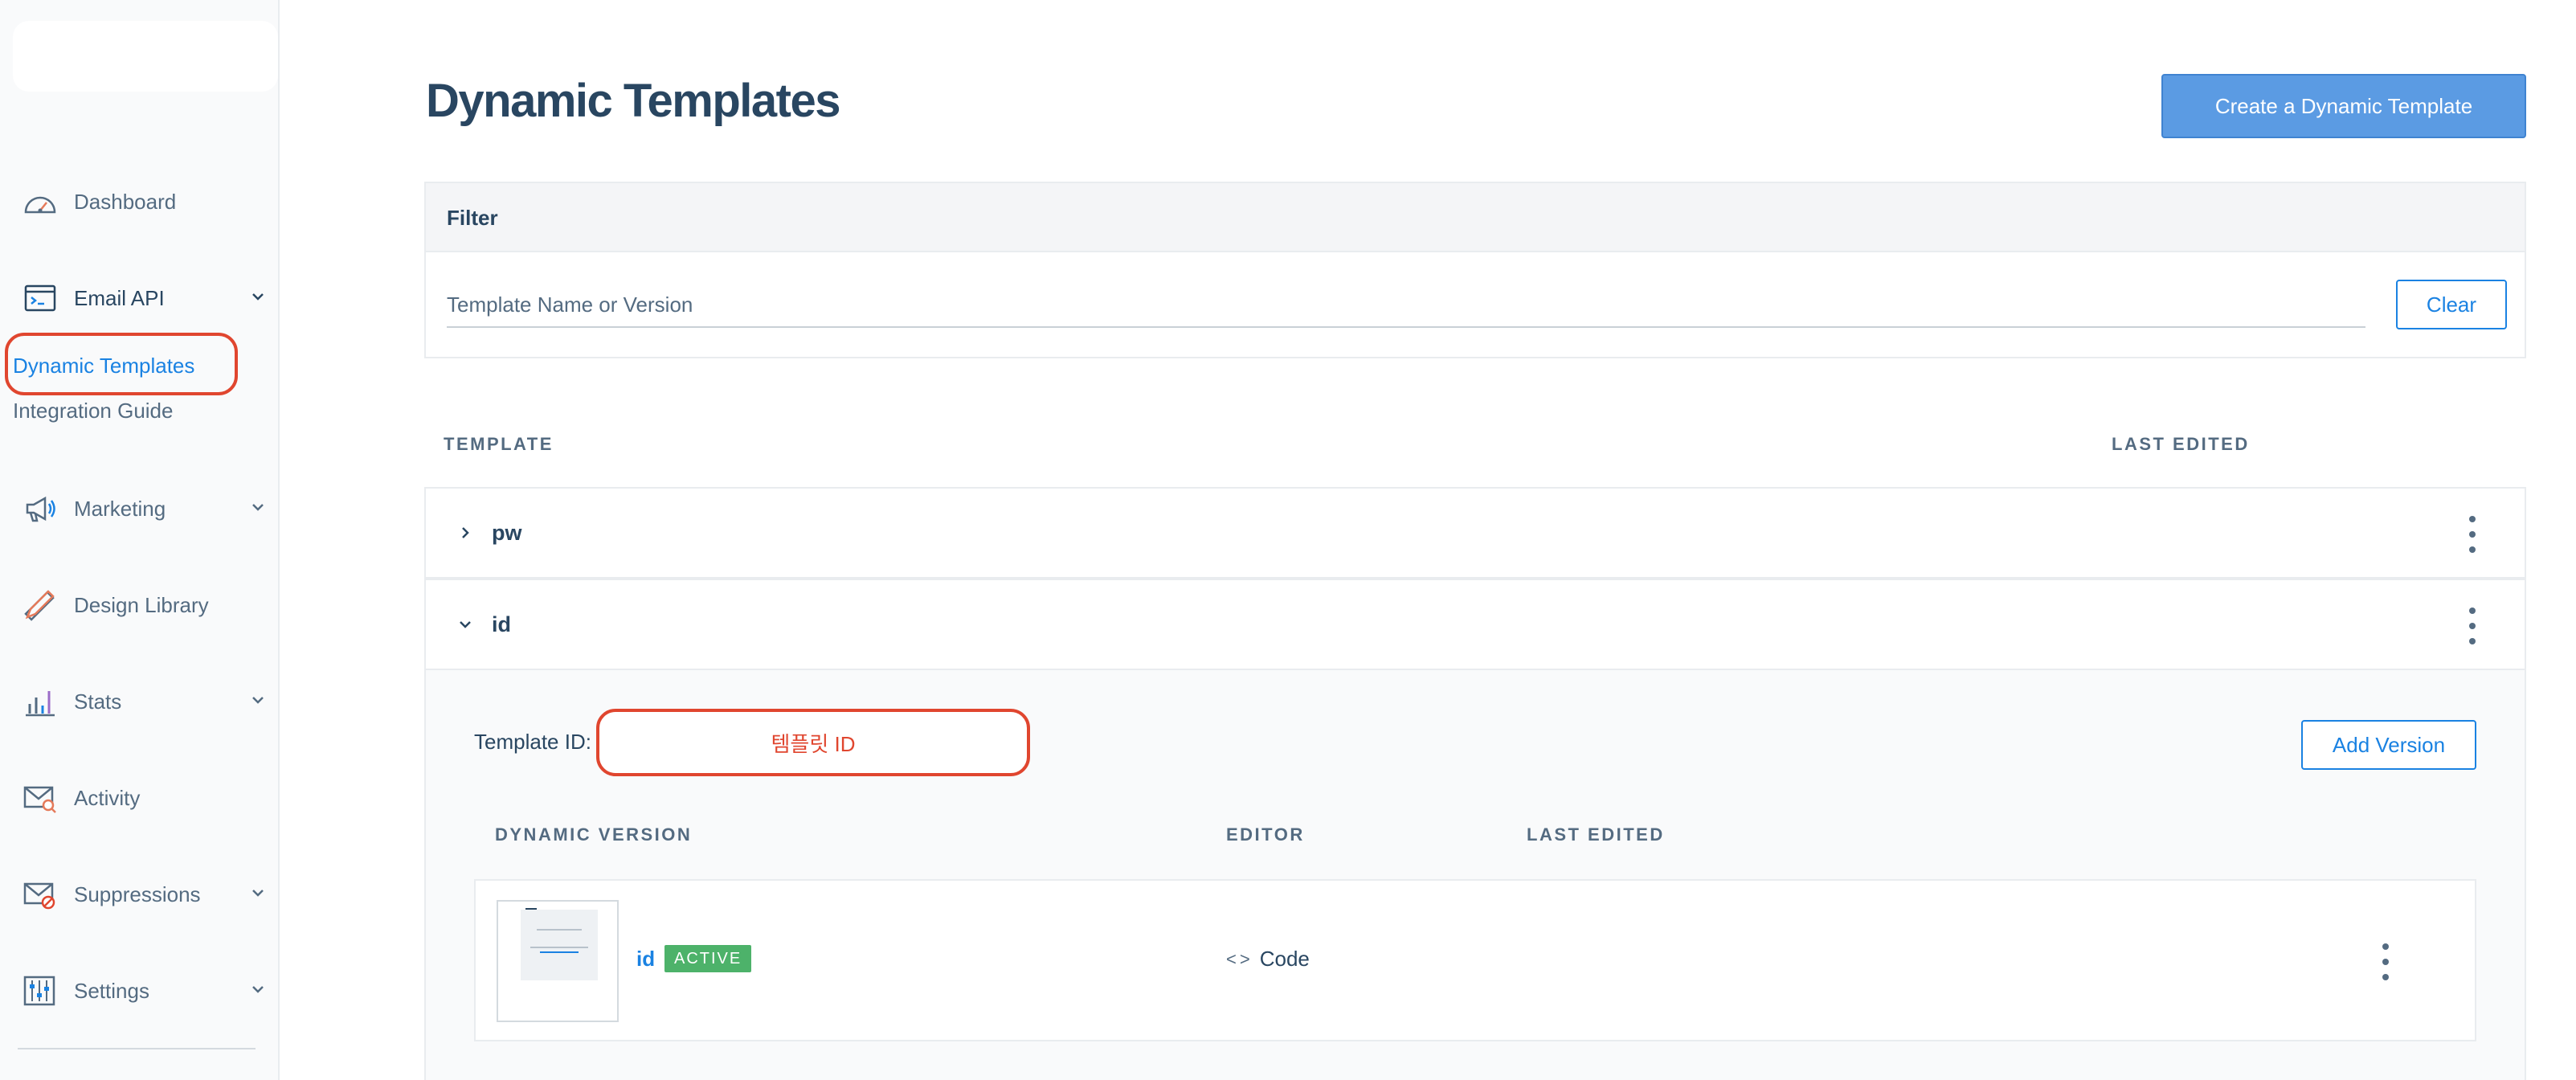 Image resolution: width=2576 pixels, height=1080 pixels. What do you see at coordinates (39, 800) in the screenshot?
I see `envelope-search-icon` at bounding box center [39, 800].